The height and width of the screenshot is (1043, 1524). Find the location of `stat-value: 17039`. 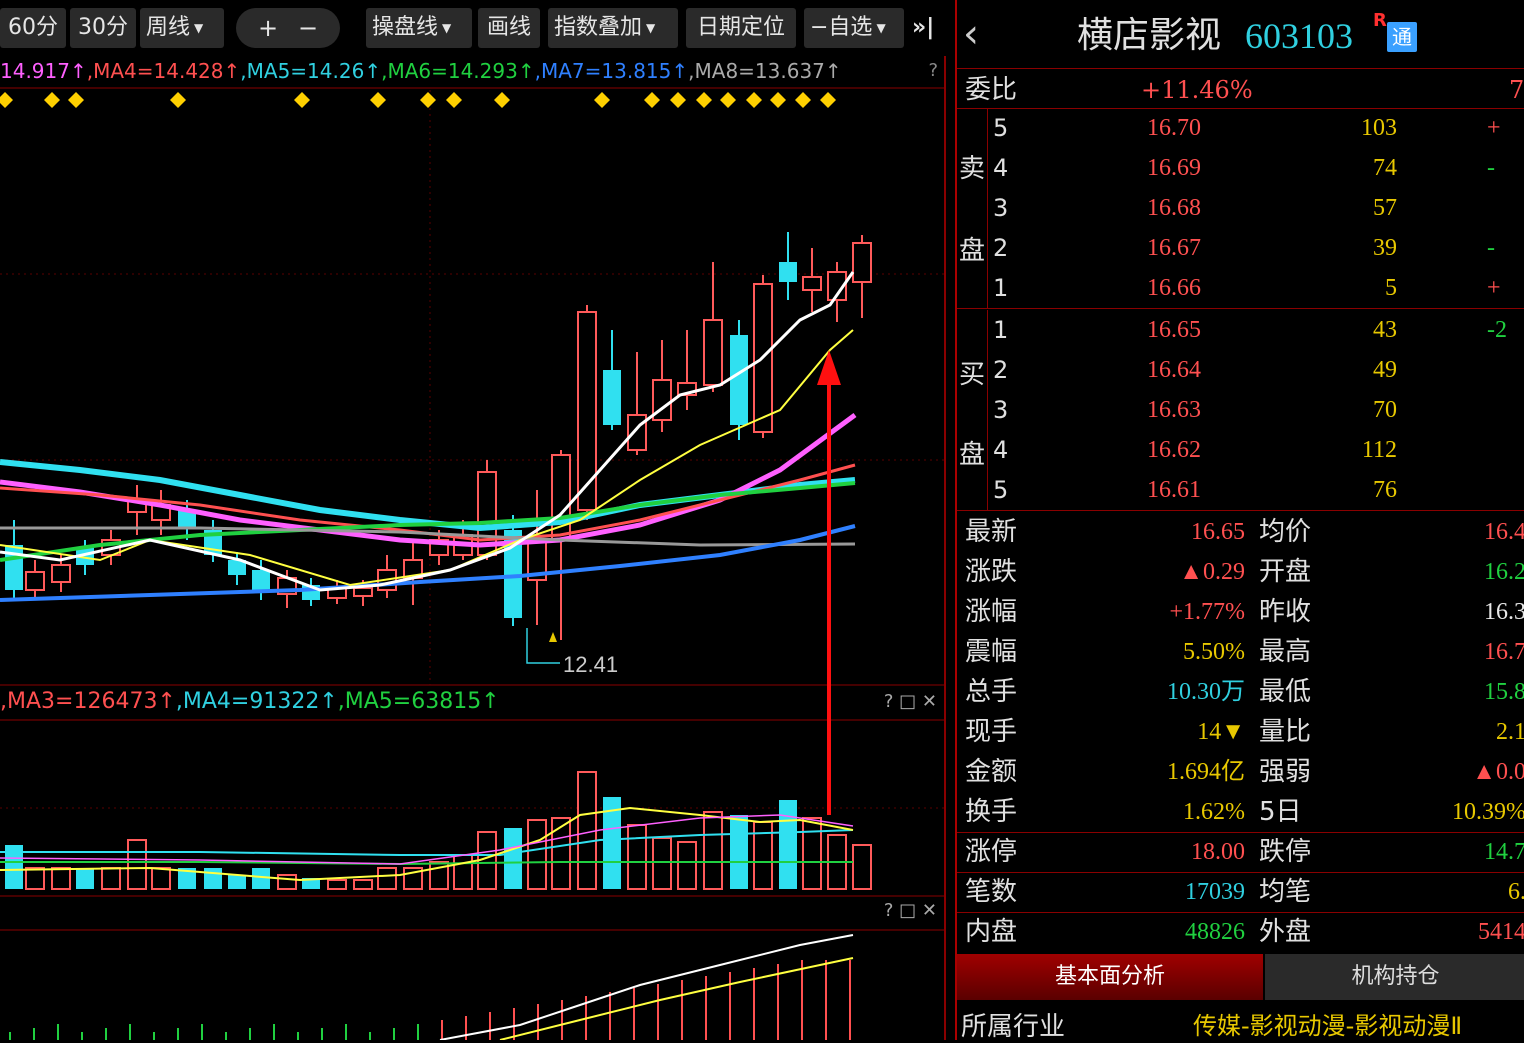

stat-value: 17039 is located at coordinates (1215, 892).